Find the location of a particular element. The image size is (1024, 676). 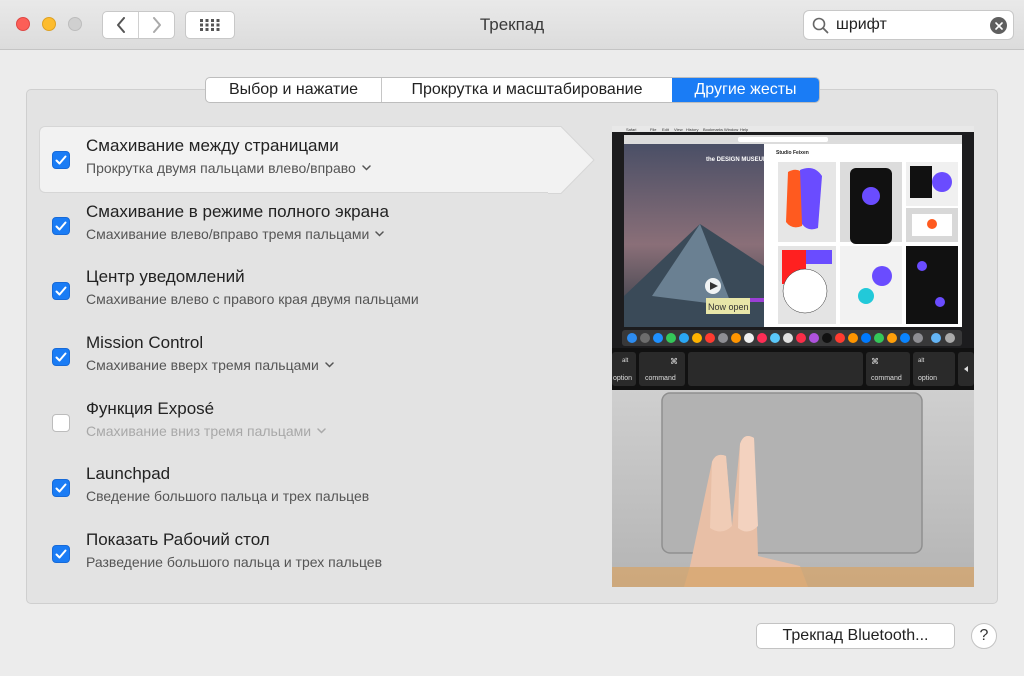

help-button: ? is located at coordinates (984, 636).